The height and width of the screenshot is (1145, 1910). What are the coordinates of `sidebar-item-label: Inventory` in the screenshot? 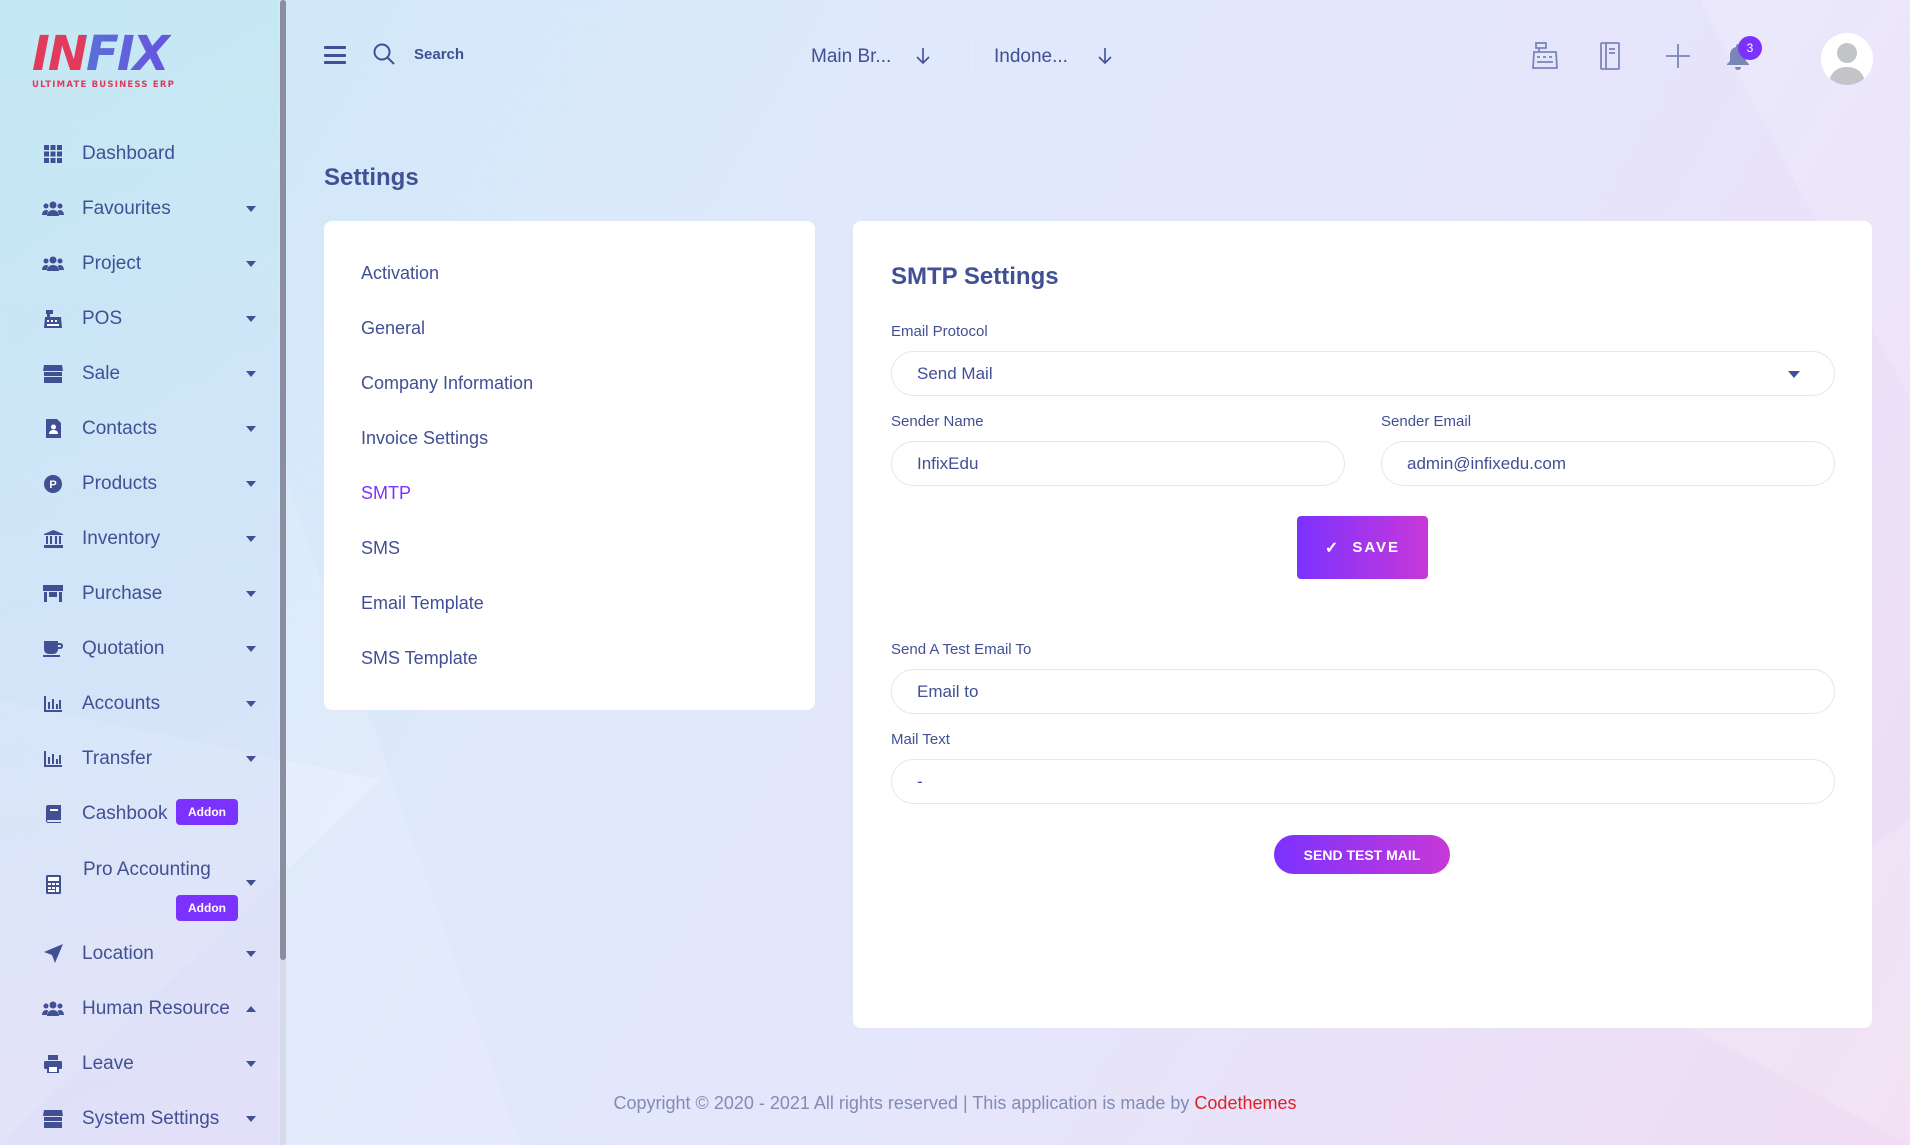 It's located at (121, 538).